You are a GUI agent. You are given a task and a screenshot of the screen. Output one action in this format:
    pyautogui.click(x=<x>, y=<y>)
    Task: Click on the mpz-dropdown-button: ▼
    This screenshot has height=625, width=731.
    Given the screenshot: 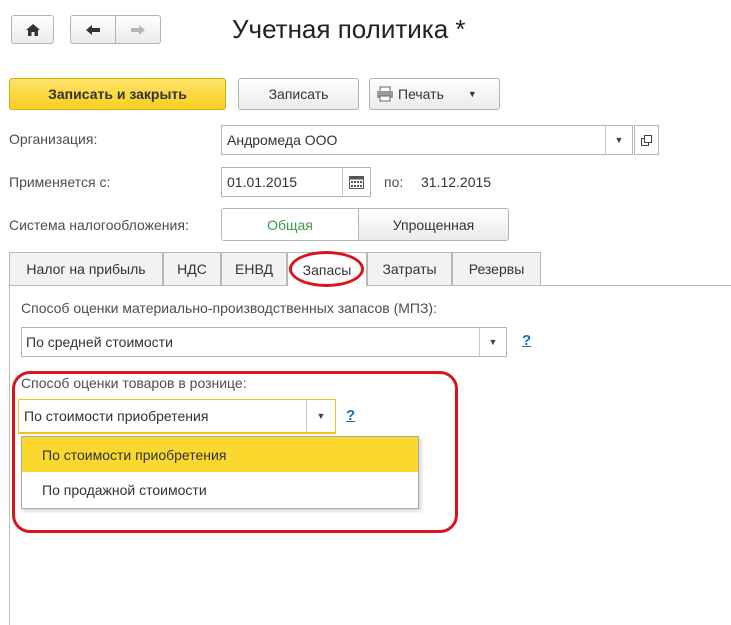 What is the action you would take?
    pyautogui.click(x=492, y=342)
    